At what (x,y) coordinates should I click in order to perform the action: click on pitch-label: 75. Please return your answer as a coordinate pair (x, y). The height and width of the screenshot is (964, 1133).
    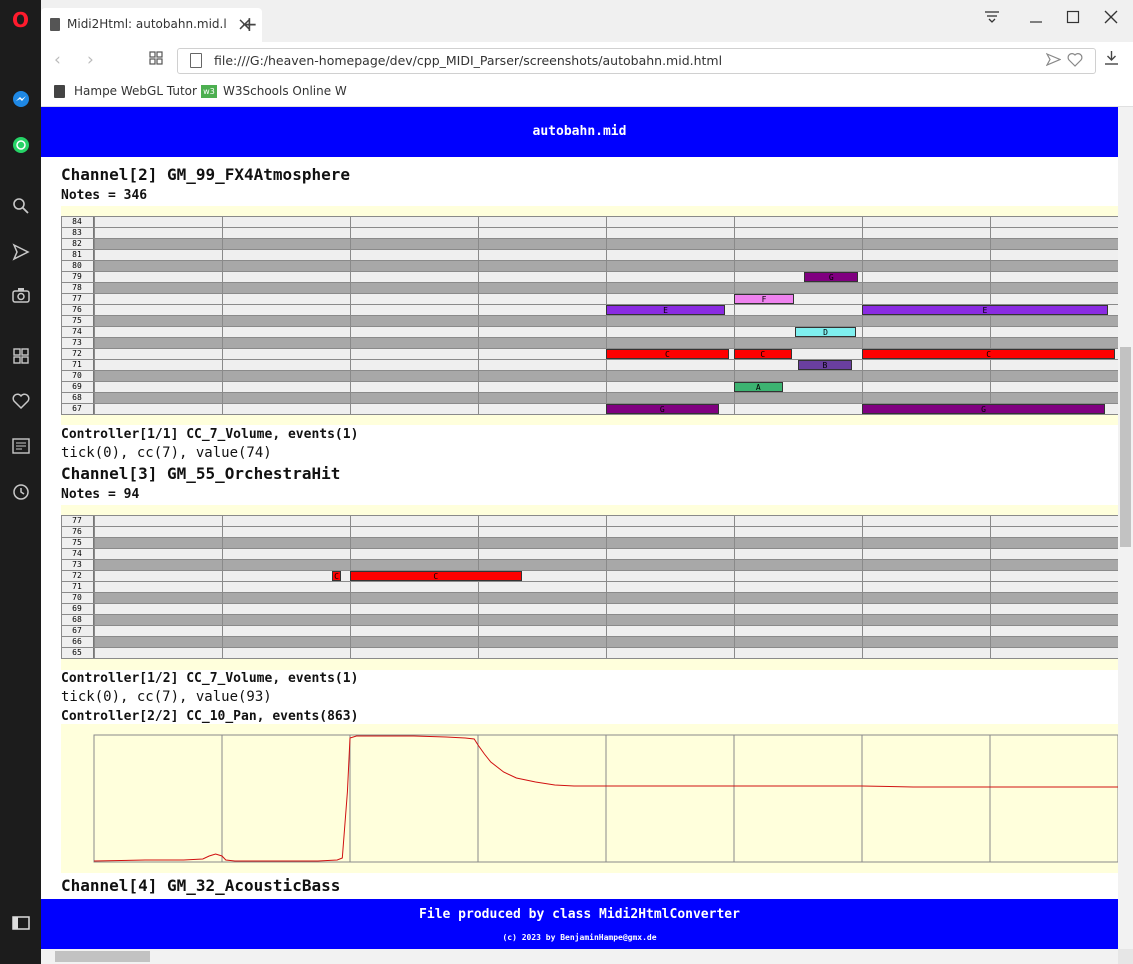
    Looking at the image, I should click on (77, 321).